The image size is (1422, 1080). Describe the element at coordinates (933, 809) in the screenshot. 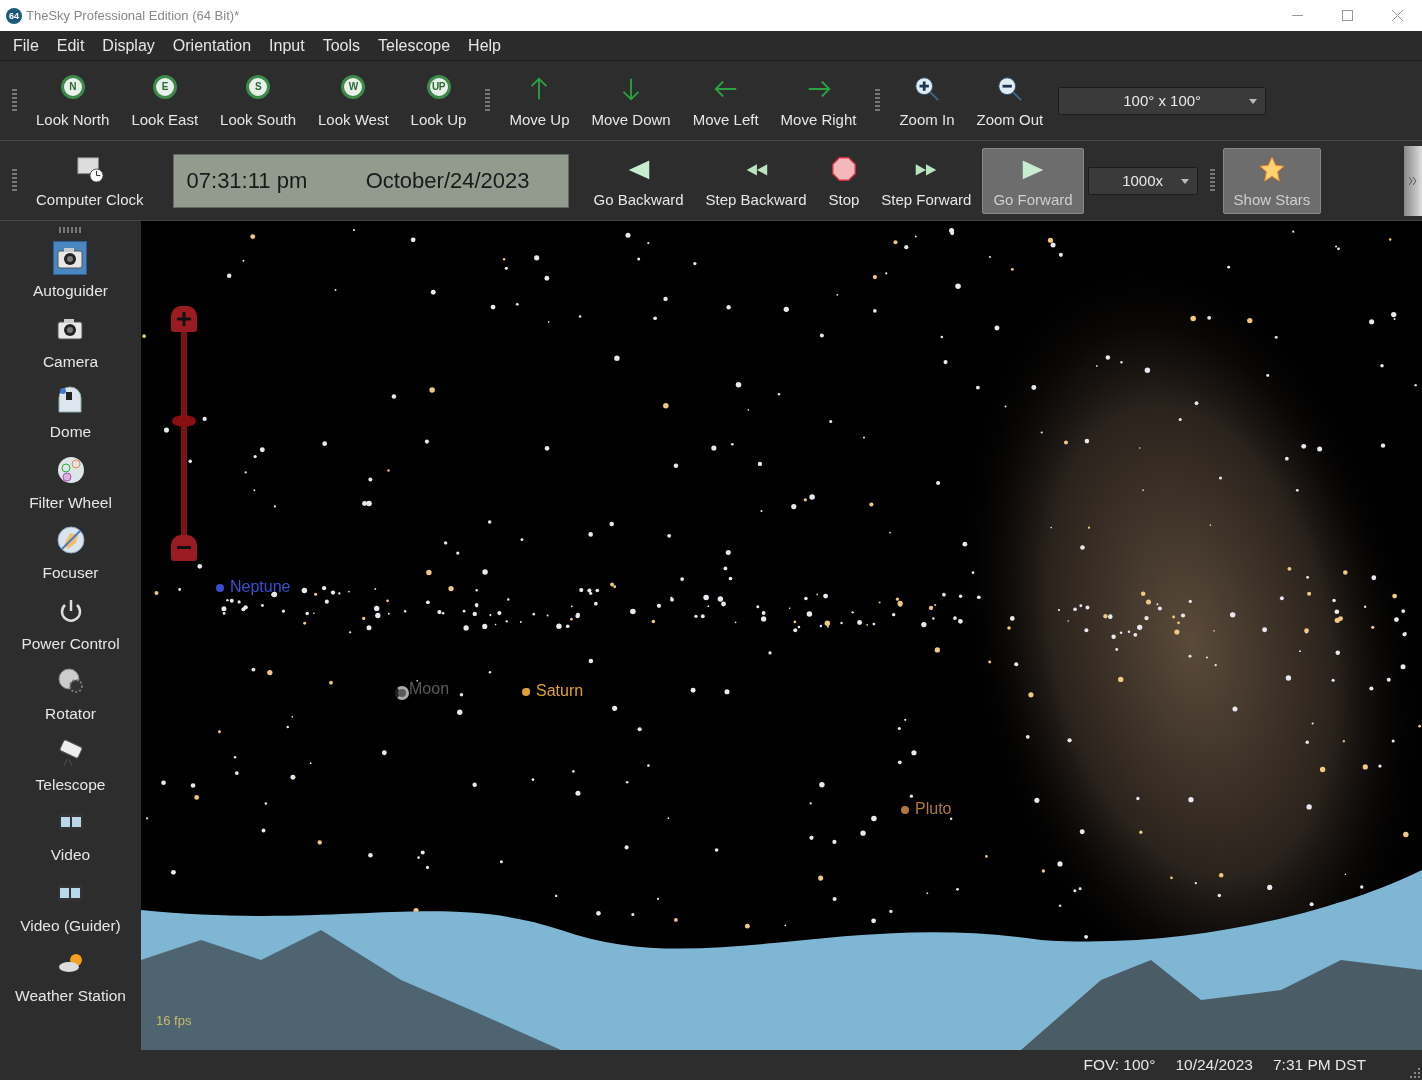

I see `sky-object-label: Pluto` at that location.